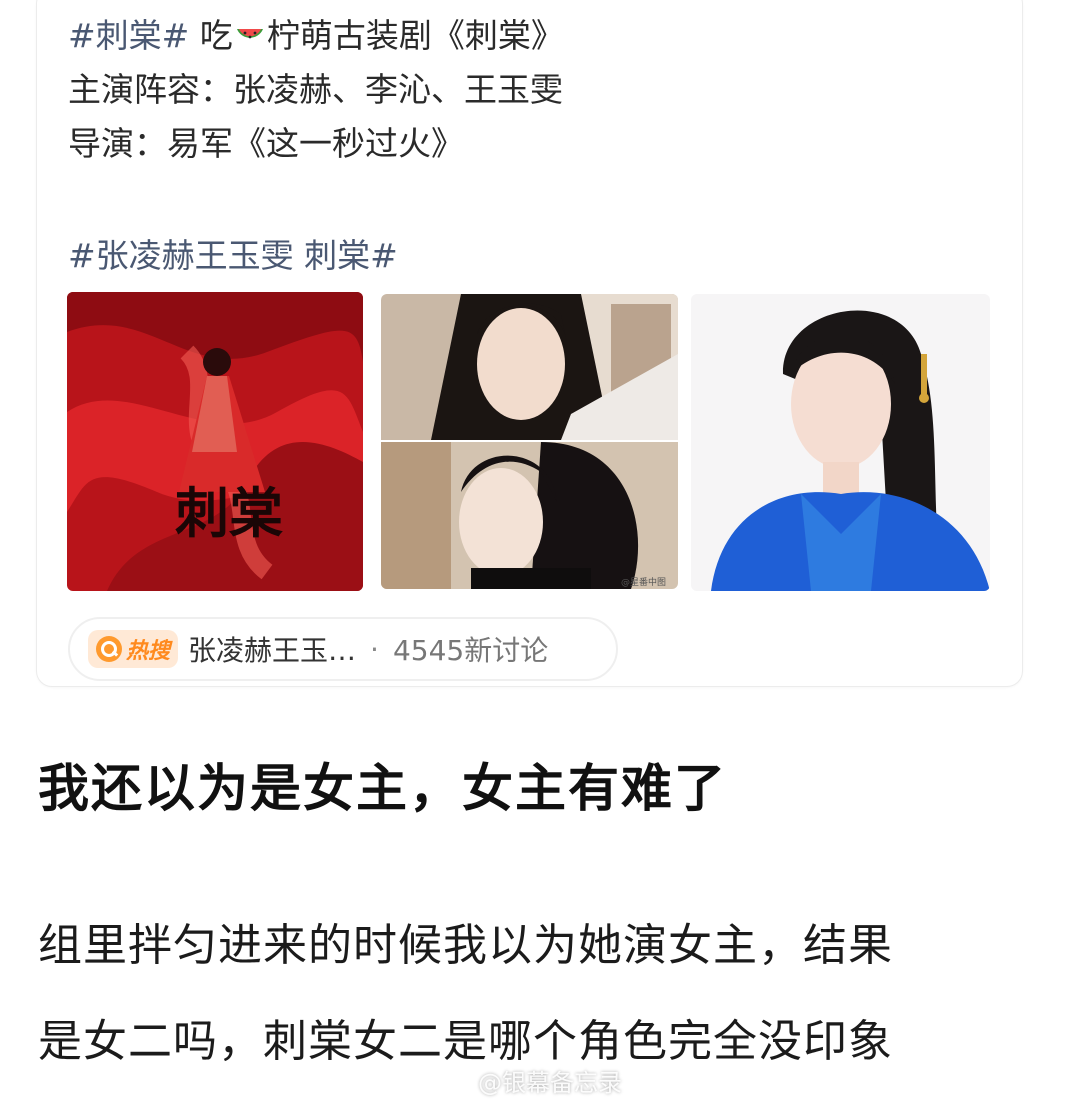 This screenshot has height=1106, width=1069. Describe the element at coordinates (470, 650) in the screenshot. I see `discussion-count: 4545新讨论` at that location.